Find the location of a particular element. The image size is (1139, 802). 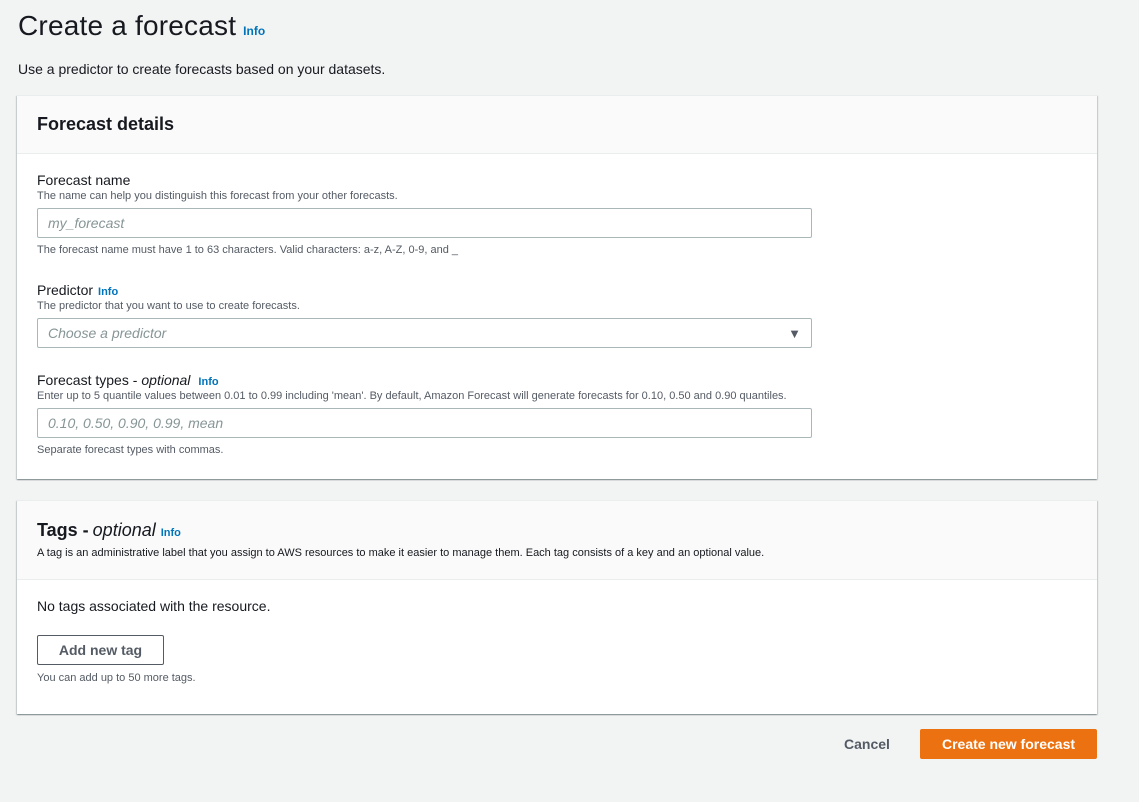

tags-title-row: Tags - optional Info is located at coordinates (557, 530).